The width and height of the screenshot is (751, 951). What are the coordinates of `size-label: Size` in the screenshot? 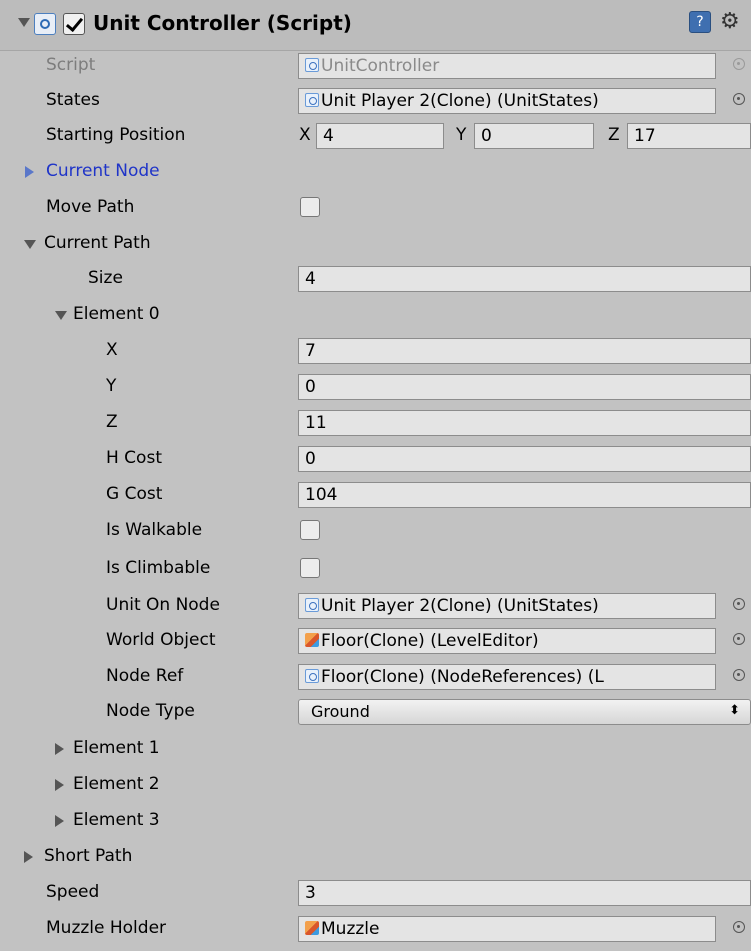 It's located at (105, 278).